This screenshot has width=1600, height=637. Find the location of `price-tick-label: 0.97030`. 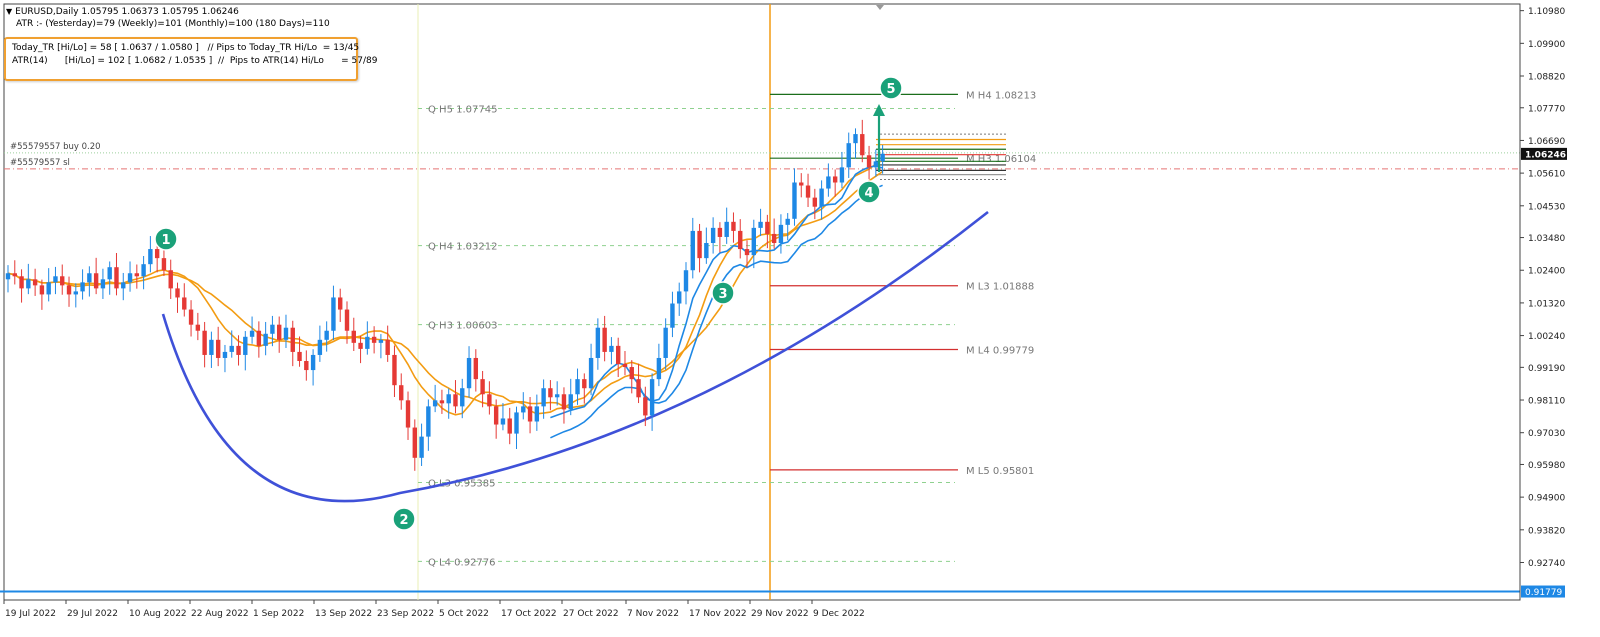

price-tick-label: 0.97030 is located at coordinates (1546, 434).